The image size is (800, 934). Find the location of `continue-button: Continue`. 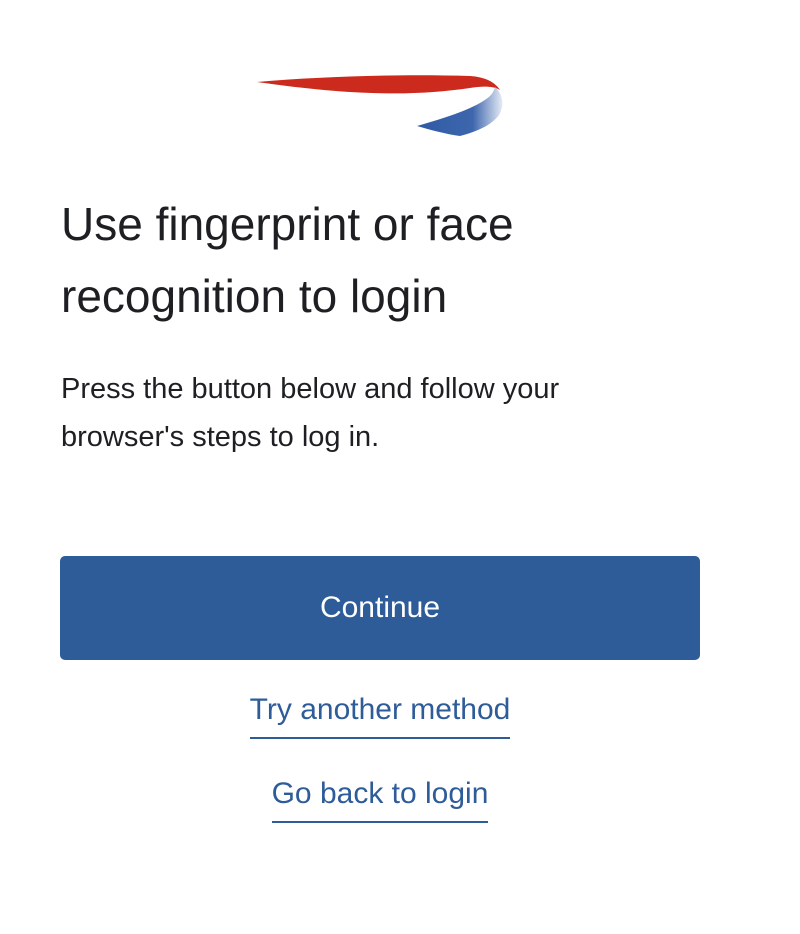

continue-button: Continue is located at coordinates (380, 608).